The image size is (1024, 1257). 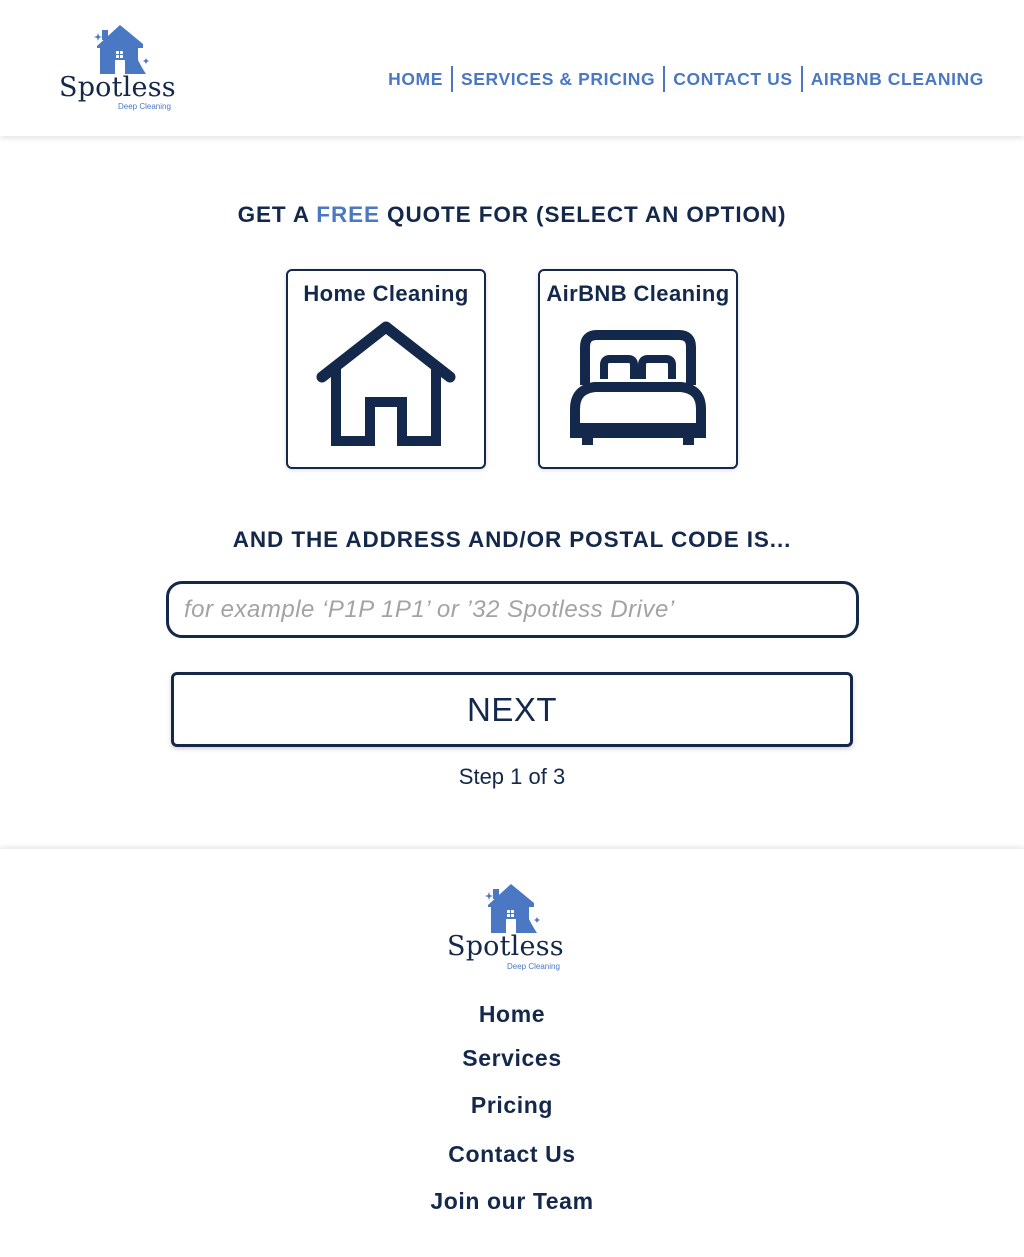 What do you see at coordinates (512, 1201) in the screenshot?
I see `footer-link-join-our-team: Join our Team` at bounding box center [512, 1201].